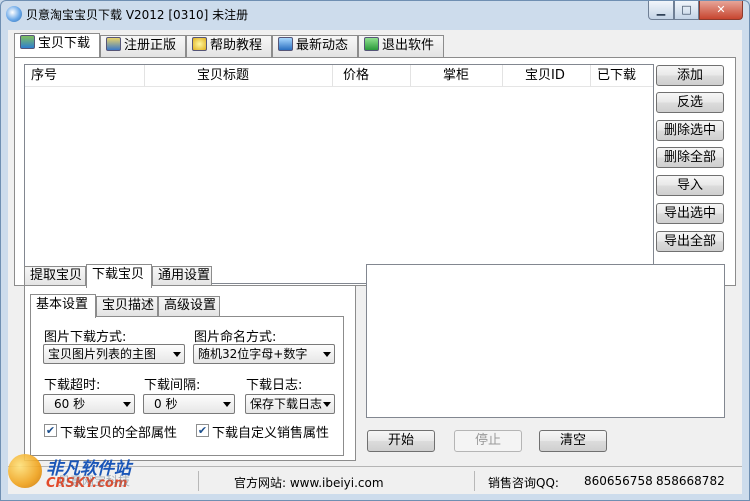 Image resolution: width=750 pixels, height=501 pixels. Describe the element at coordinates (127, 306) in the screenshot. I see `tab-item-description: 宝贝描述` at that location.